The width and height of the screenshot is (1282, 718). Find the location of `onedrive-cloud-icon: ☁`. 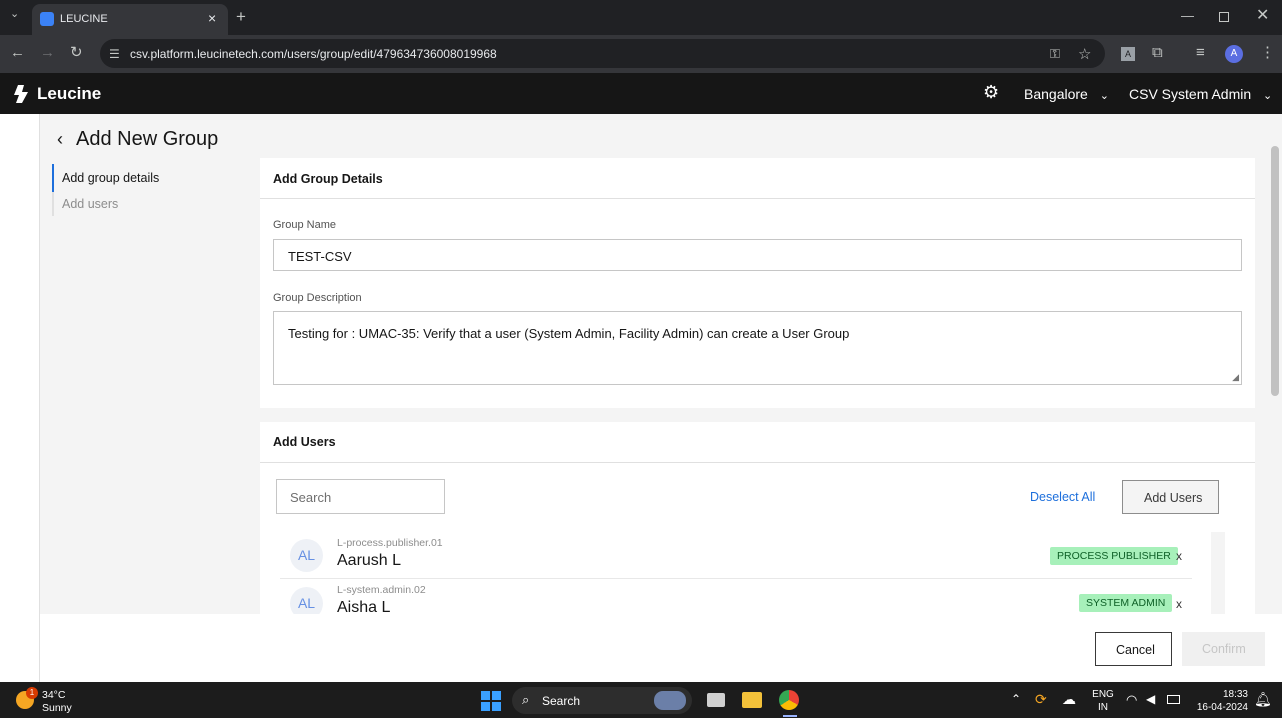

onedrive-cloud-icon: ☁ is located at coordinates (1069, 699).